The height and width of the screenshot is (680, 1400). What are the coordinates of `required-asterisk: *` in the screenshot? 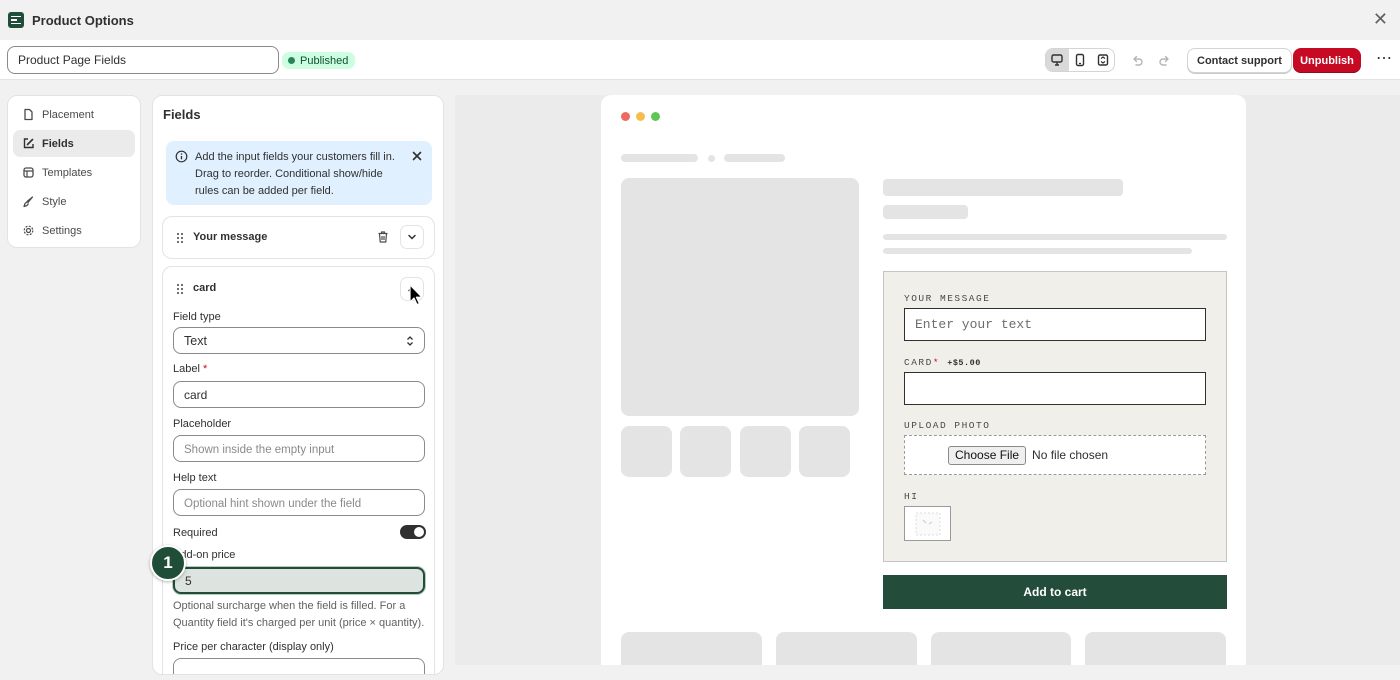 It's located at (205, 369).